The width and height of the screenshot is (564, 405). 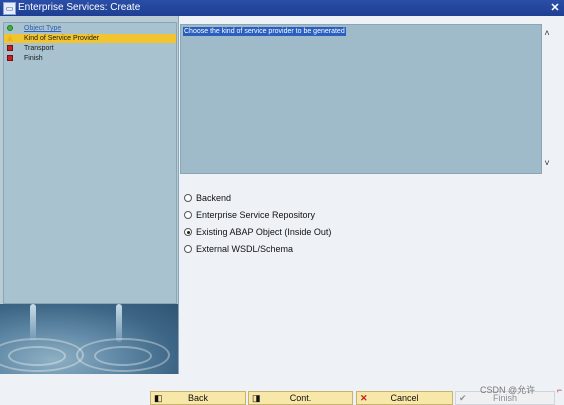 I want to click on radio-label: Backend, so click(x=214, y=198).